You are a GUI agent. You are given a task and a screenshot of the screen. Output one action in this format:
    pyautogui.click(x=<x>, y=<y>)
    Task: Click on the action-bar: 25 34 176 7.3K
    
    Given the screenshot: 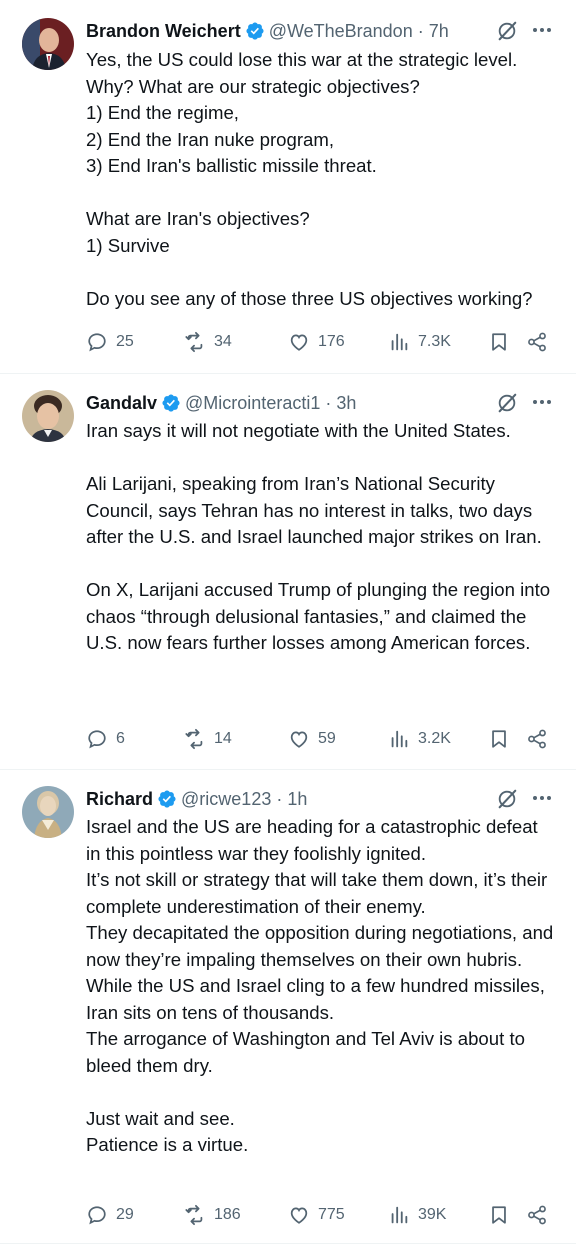 What is the action you would take?
    pyautogui.click(x=321, y=342)
    